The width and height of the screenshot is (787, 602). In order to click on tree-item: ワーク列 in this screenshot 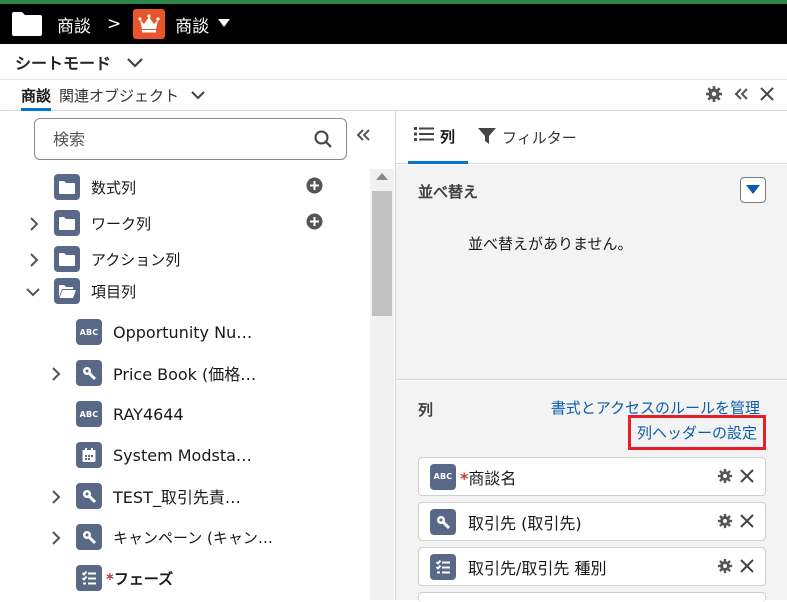, I will do `click(185, 223)`.